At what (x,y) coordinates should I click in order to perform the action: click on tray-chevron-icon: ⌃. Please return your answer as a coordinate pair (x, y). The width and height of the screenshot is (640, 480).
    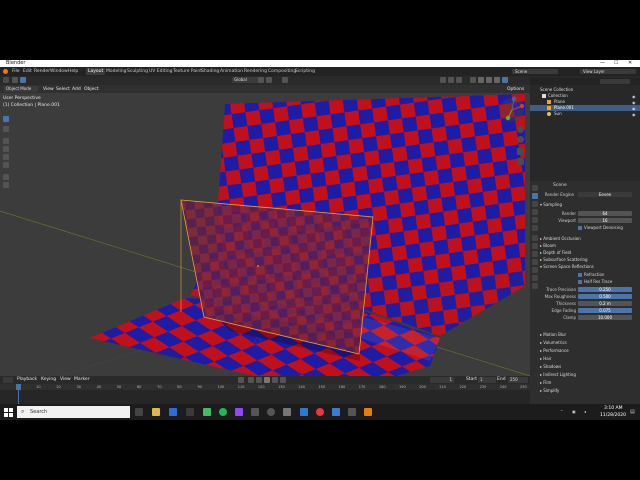
    Looking at the image, I should click on (561, 411).